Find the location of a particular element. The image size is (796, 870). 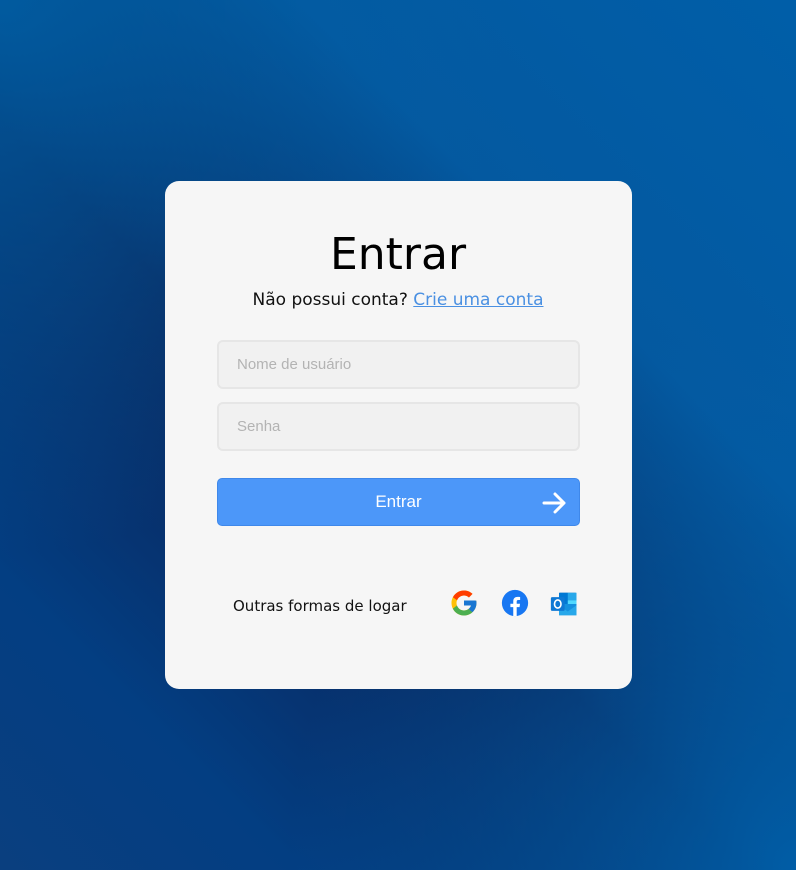

facebook-icon is located at coordinates (515, 603).